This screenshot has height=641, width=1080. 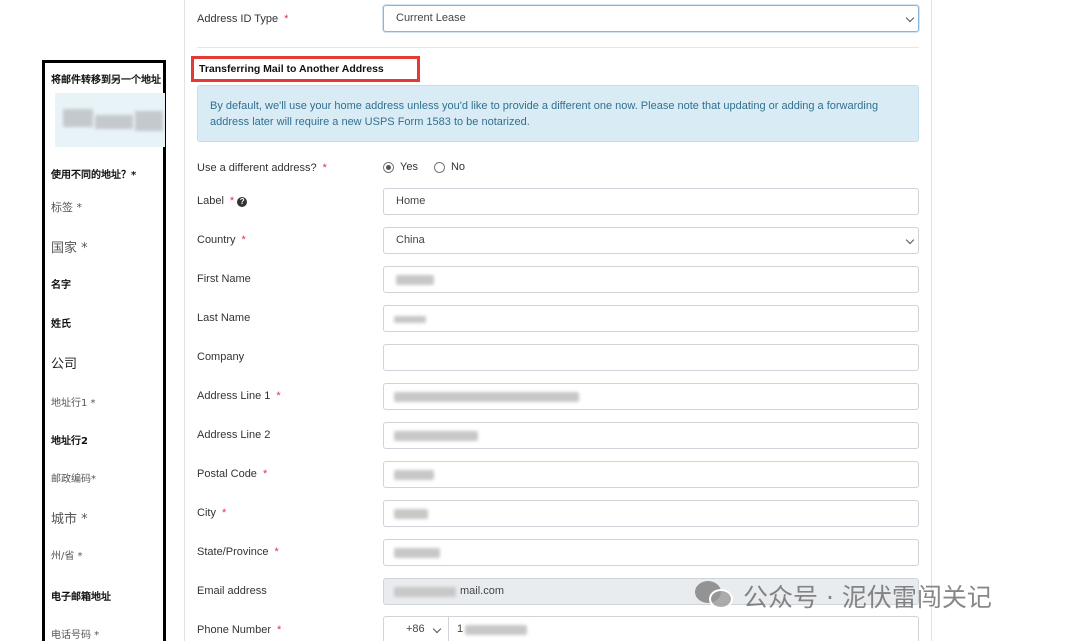 I want to click on annotation-label: 名字, so click(x=61, y=285).